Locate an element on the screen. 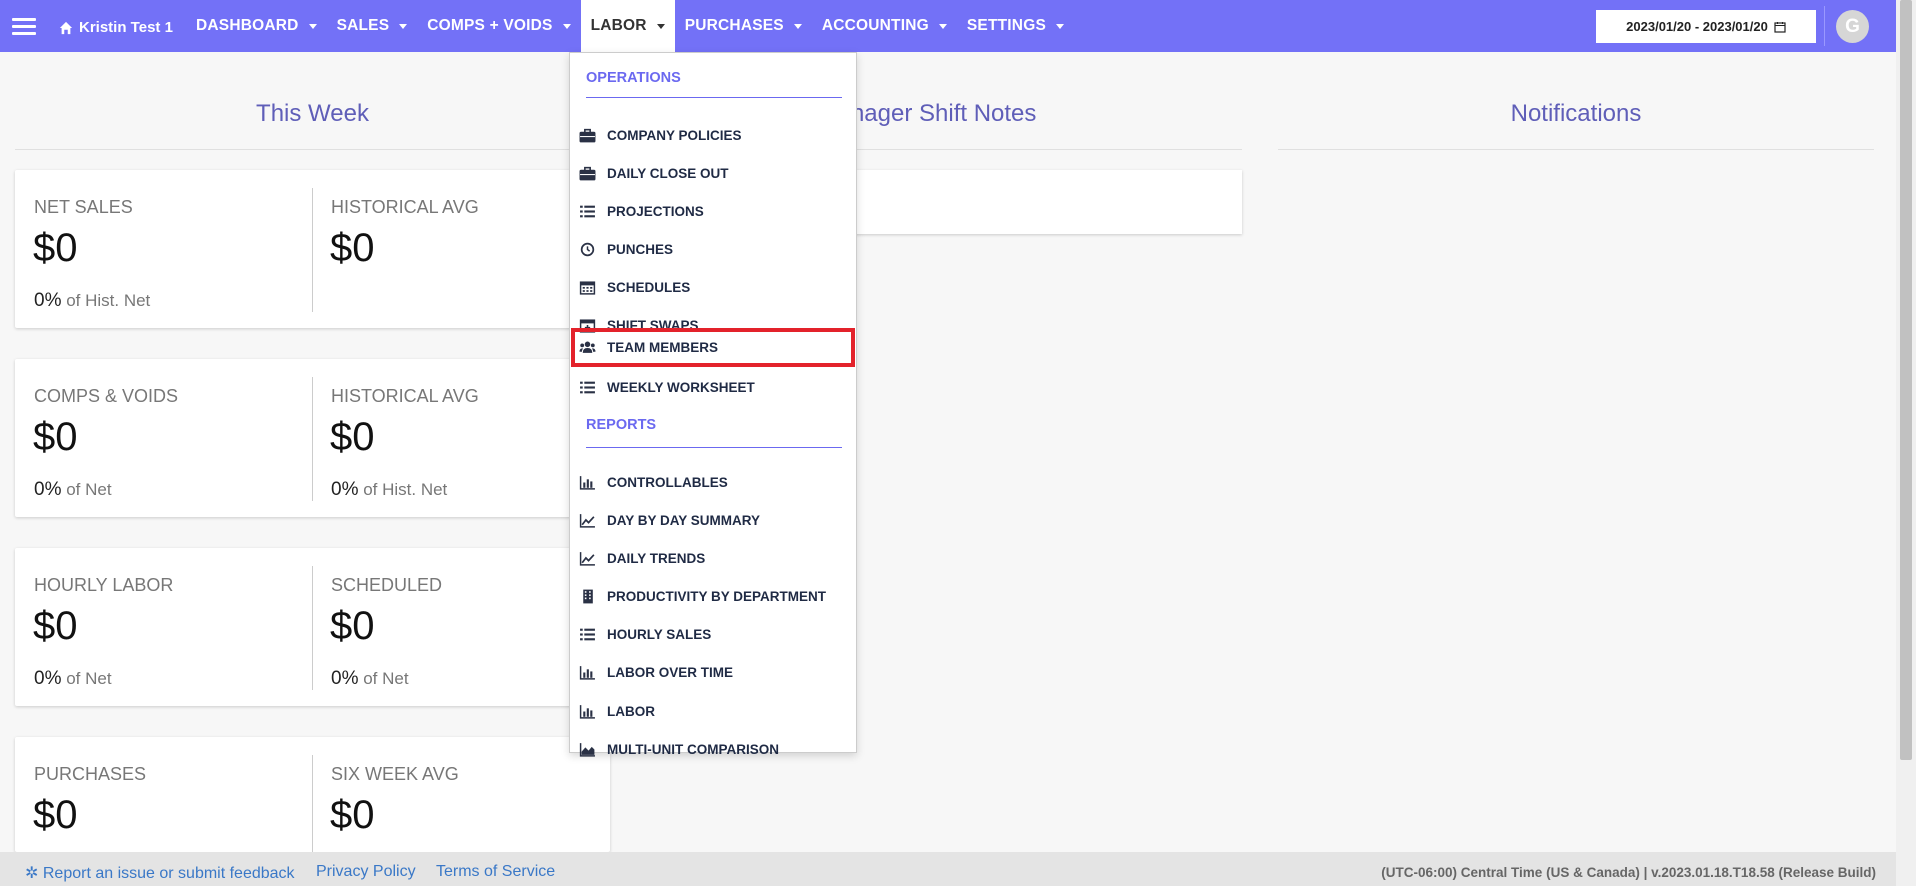 Image resolution: width=1916 pixels, height=886 pixels. menu-daily-trends: DAILY TRENDS is located at coordinates (713, 558).